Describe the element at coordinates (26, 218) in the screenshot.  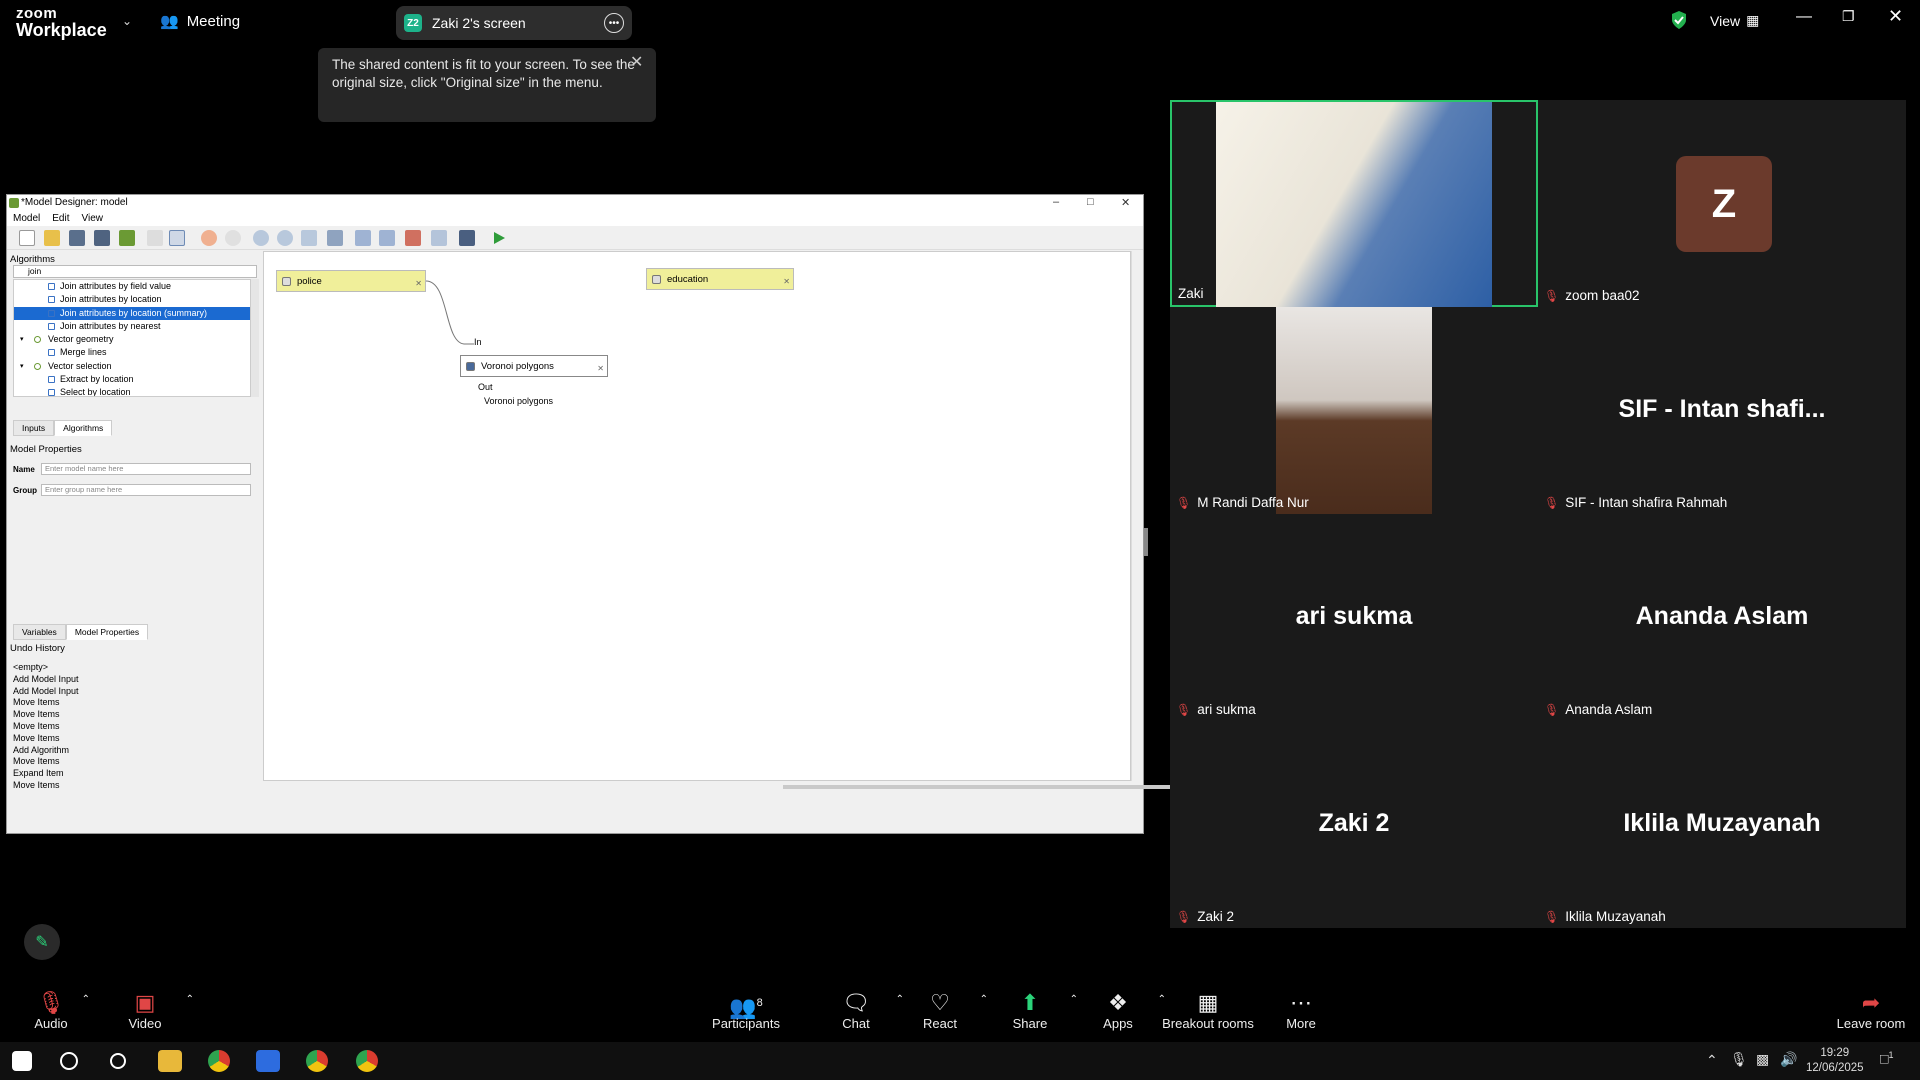
I see `menu-model: Model` at that location.